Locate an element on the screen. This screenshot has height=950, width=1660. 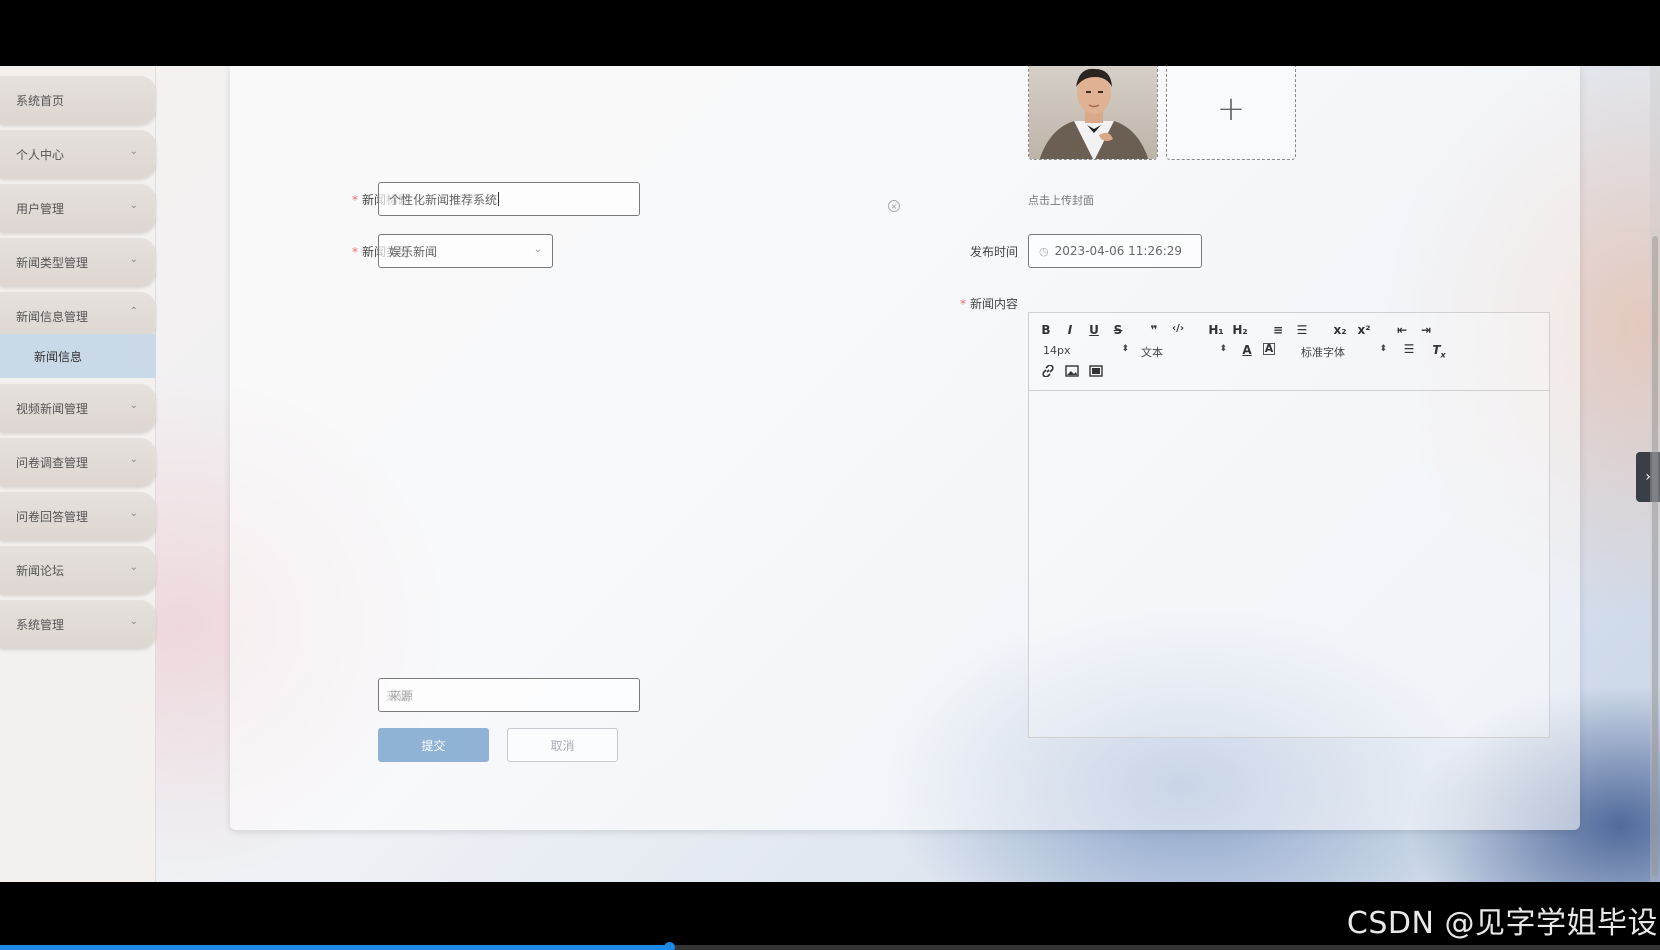
cover-image-preview is located at coordinates (1093, 113).